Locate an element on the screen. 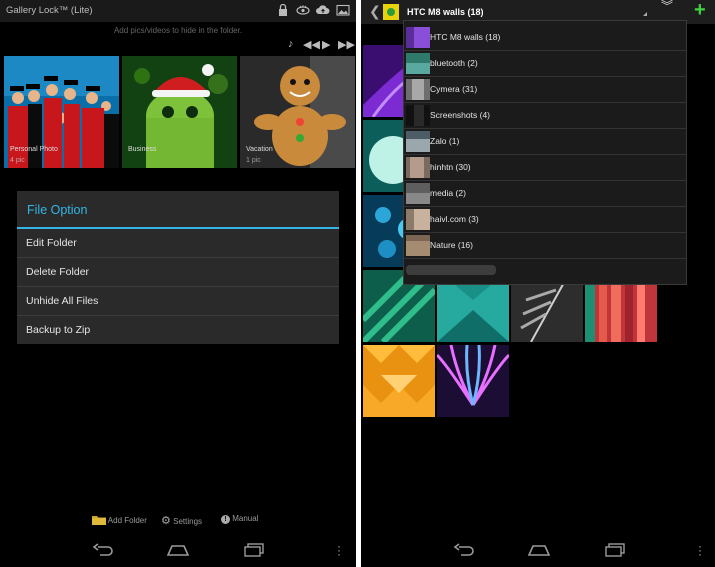  folder-item: Zalo (1) is located at coordinates (545, 142).